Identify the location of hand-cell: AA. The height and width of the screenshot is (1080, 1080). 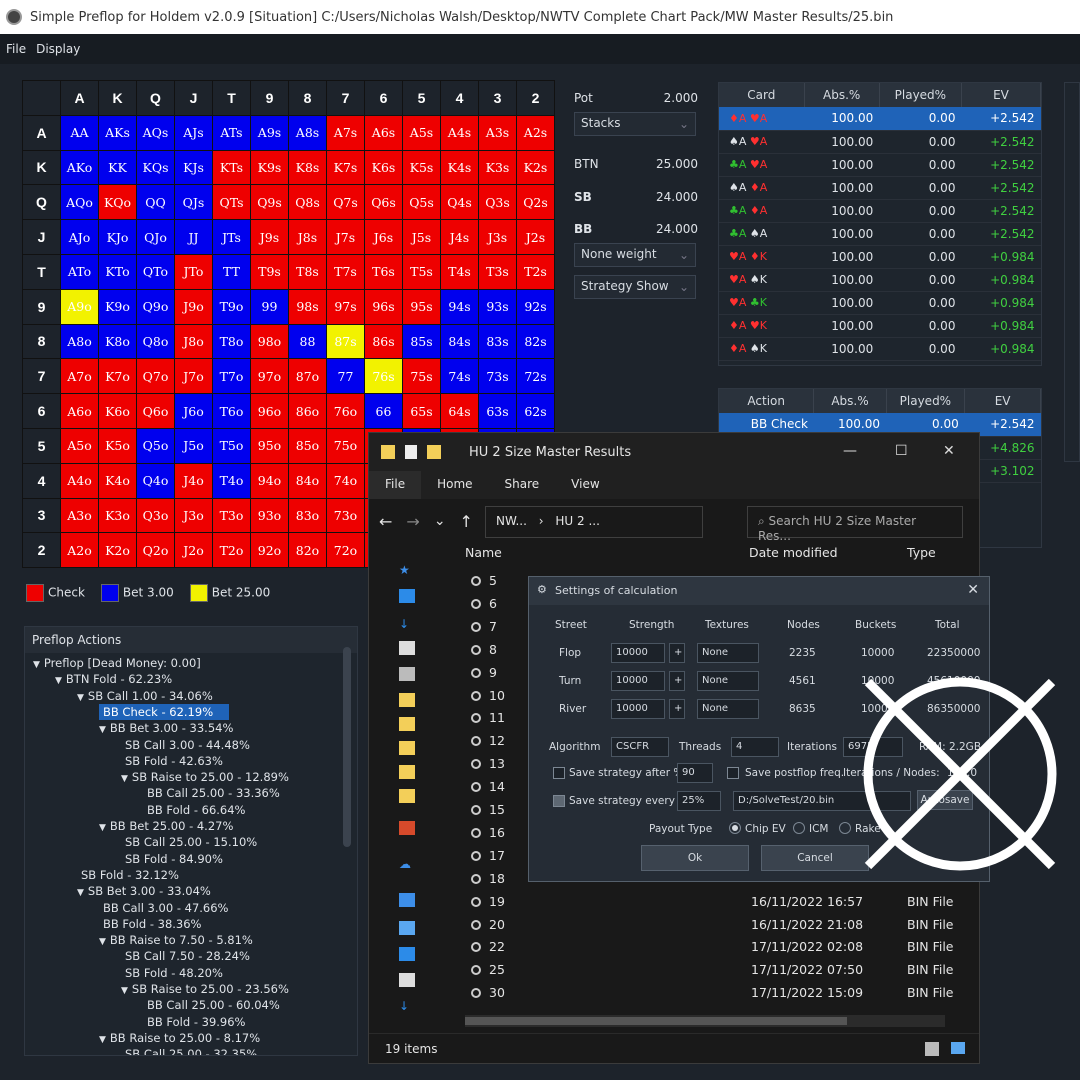
(79, 132).